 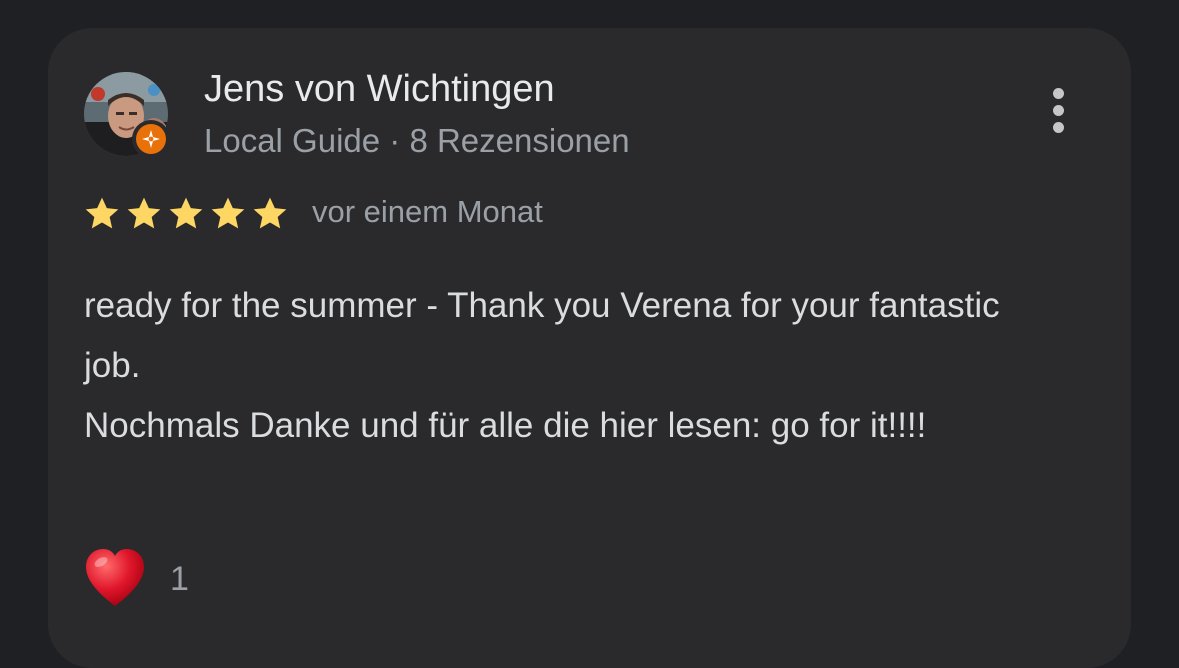 What do you see at coordinates (379, 89) in the screenshot?
I see `reviewer-name: Jens von Wichtingen` at bounding box center [379, 89].